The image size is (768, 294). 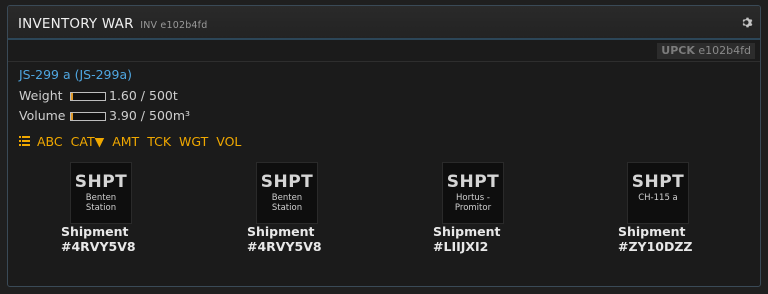 What do you see at coordinates (228, 141) in the screenshot?
I see `sort-option-vol: VOL` at bounding box center [228, 141].